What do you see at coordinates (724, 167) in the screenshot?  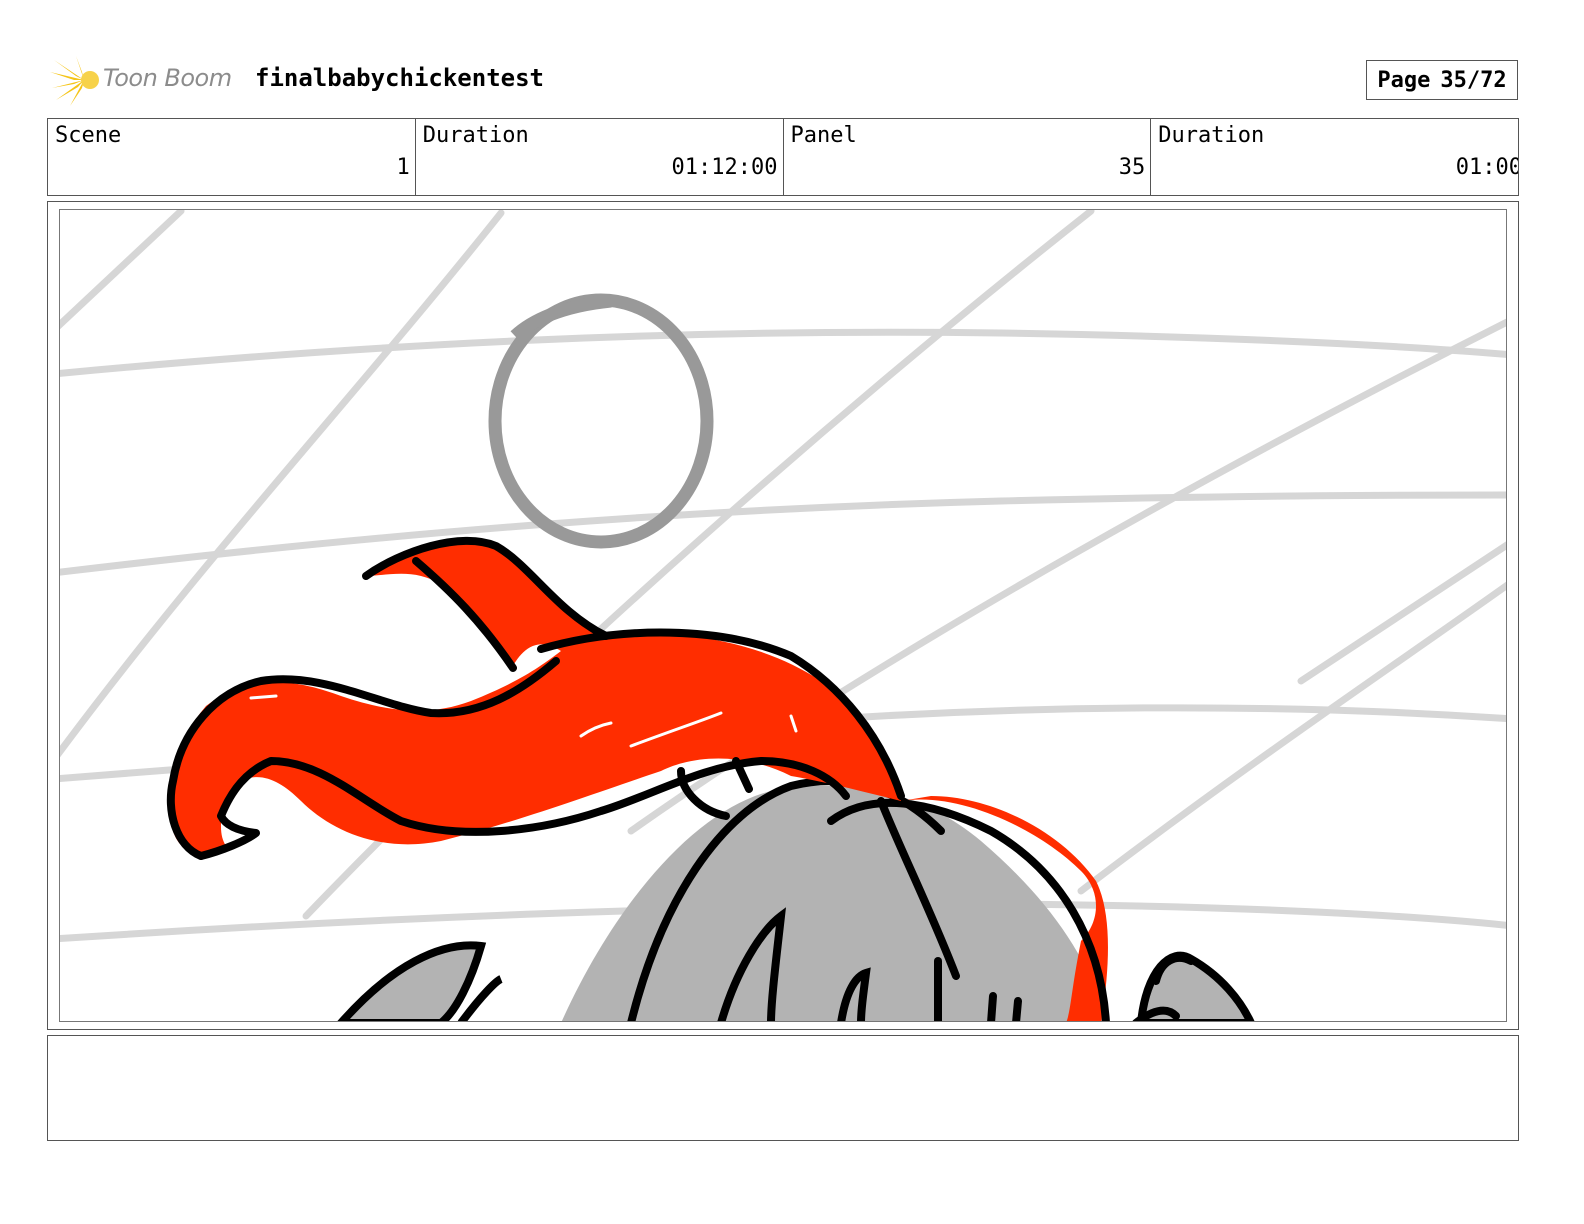 I see `scene-duration-value: 01:12:00` at bounding box center [724, 167].